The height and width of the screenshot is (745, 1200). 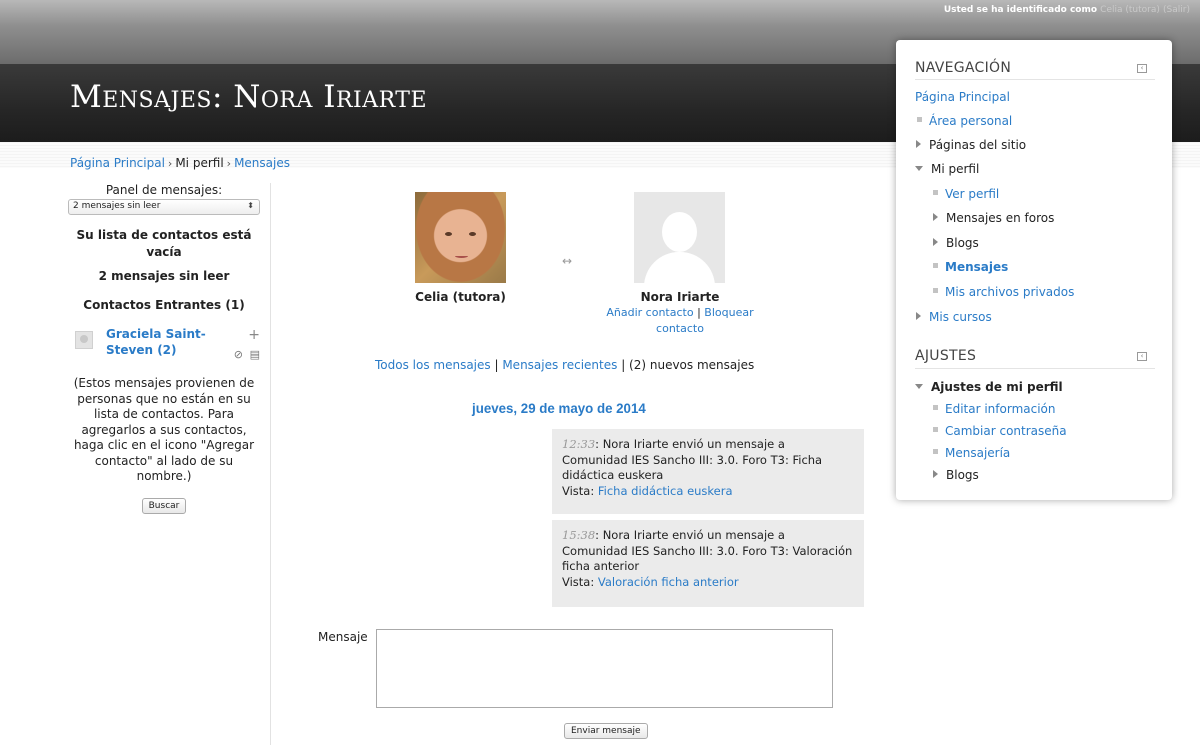 What do you see at coordinates (199, 163) in the screenshot?
I see `breadcrumb-profile: Mi perfil` at bounding box center [199, 163].